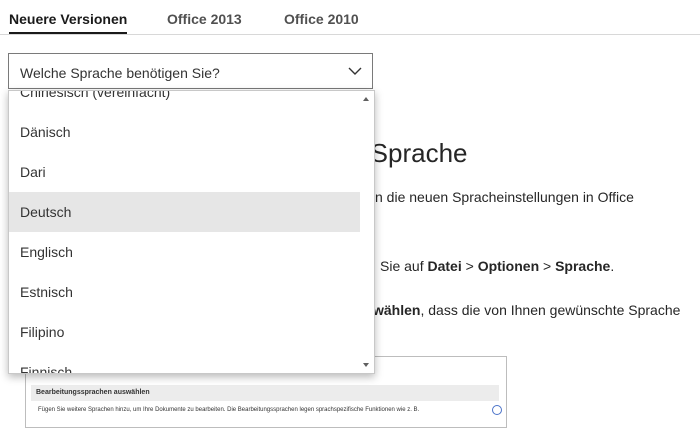 Image resolution: width=700 pixels, height=428 pixels. Describe the element at coordinates (444, 266) in the screenshot. I see `p2-datei: Datei` at that location.